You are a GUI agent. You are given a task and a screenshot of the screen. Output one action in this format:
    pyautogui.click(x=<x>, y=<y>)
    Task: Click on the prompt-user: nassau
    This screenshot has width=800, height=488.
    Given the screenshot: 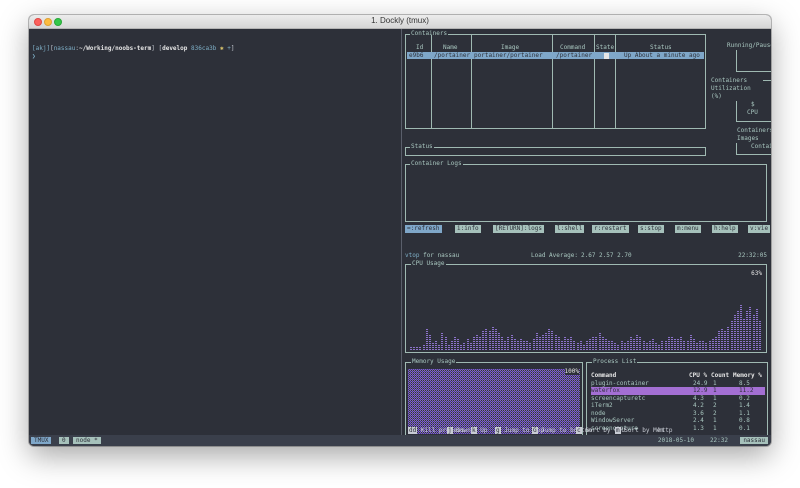 What is the action you would take?
    pyautogui.click(x=64, y=48)
    